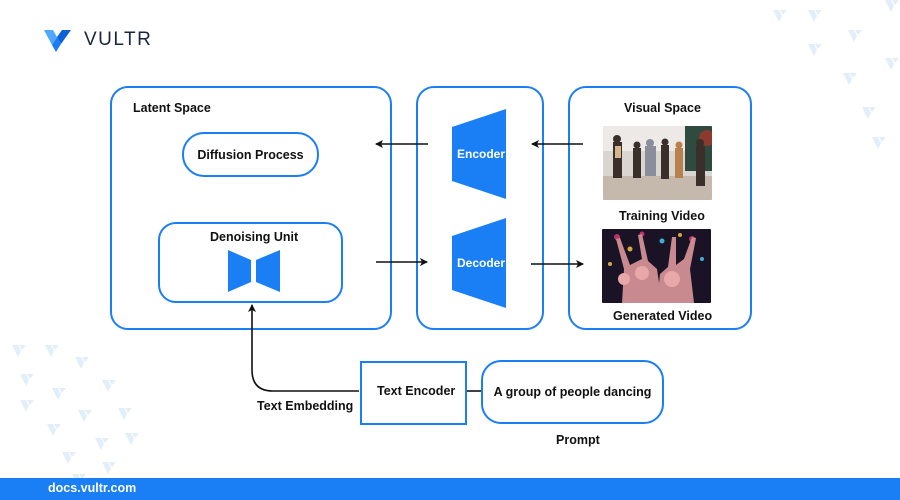 The height and width of the screenshot is (500, 900). I want to click on prompt-box: A group of people dancing, so click(572, 392).